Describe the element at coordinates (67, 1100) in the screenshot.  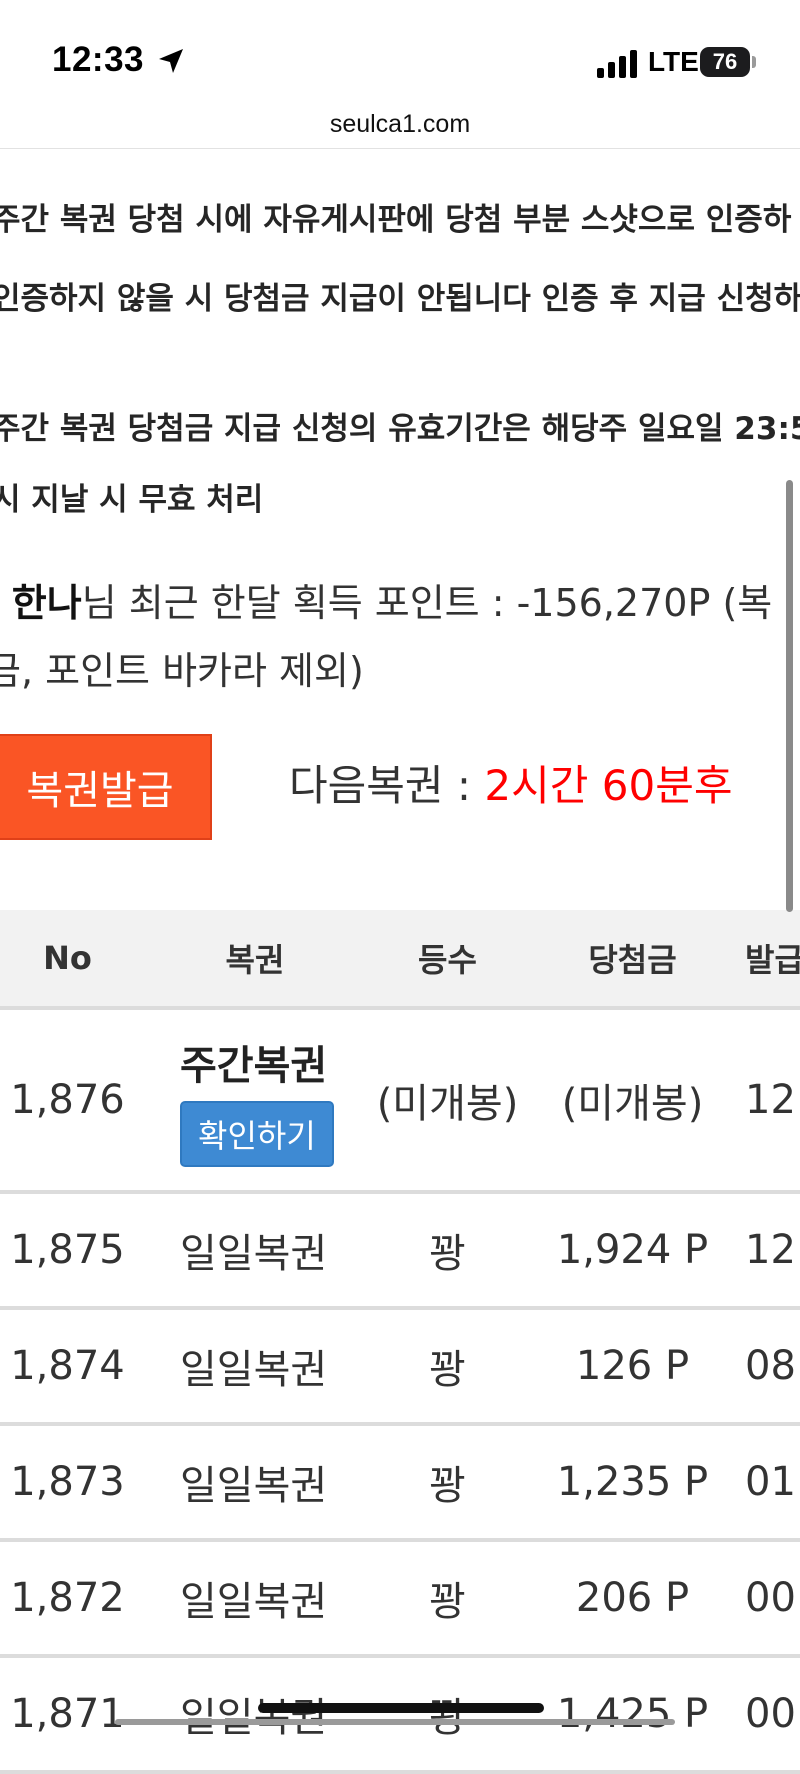
I see `row-no: 1,876` at that location.